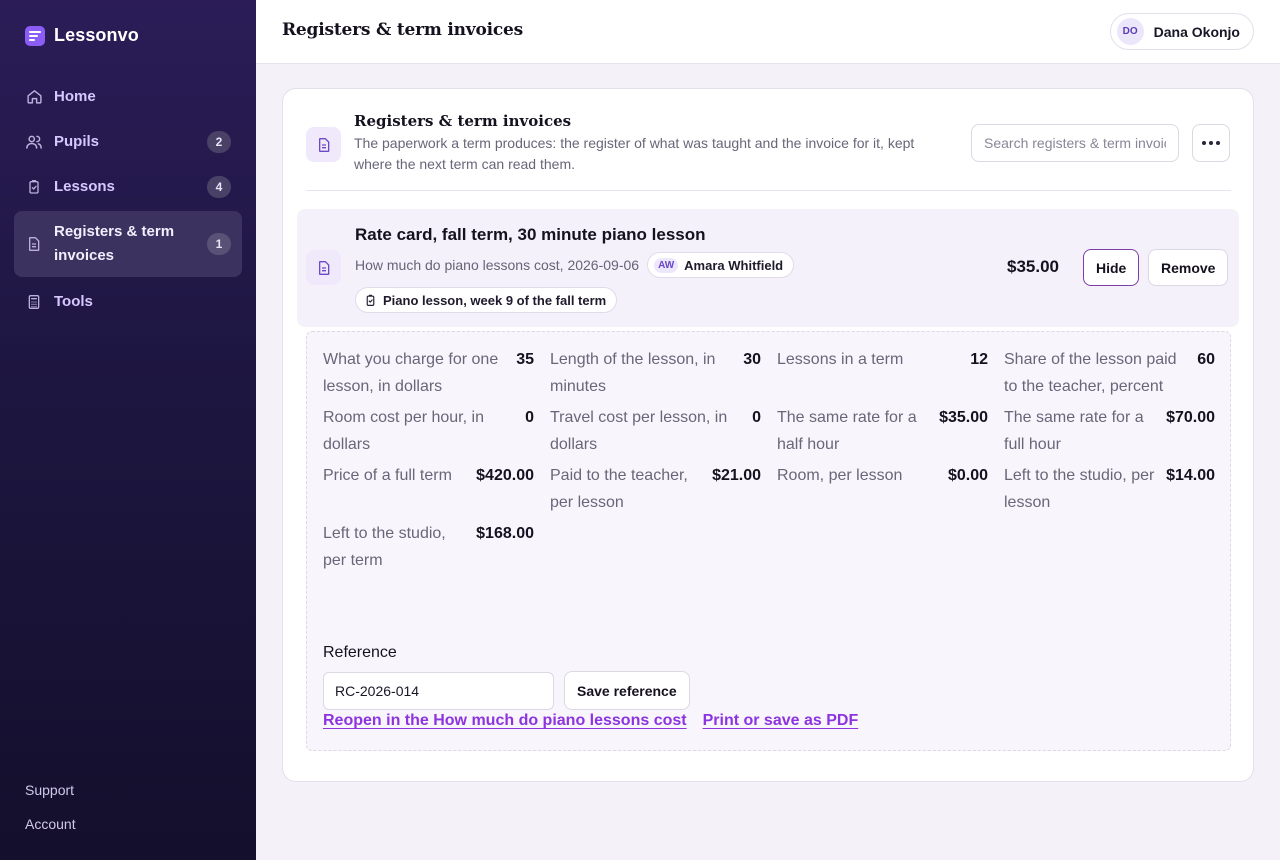 The width and height of the screenshot is (1280, 860). What do you see at coordinates (96, 35) in the screenshot?
I see `brand-name: Lessonvo` at bounding box center [96, 35].